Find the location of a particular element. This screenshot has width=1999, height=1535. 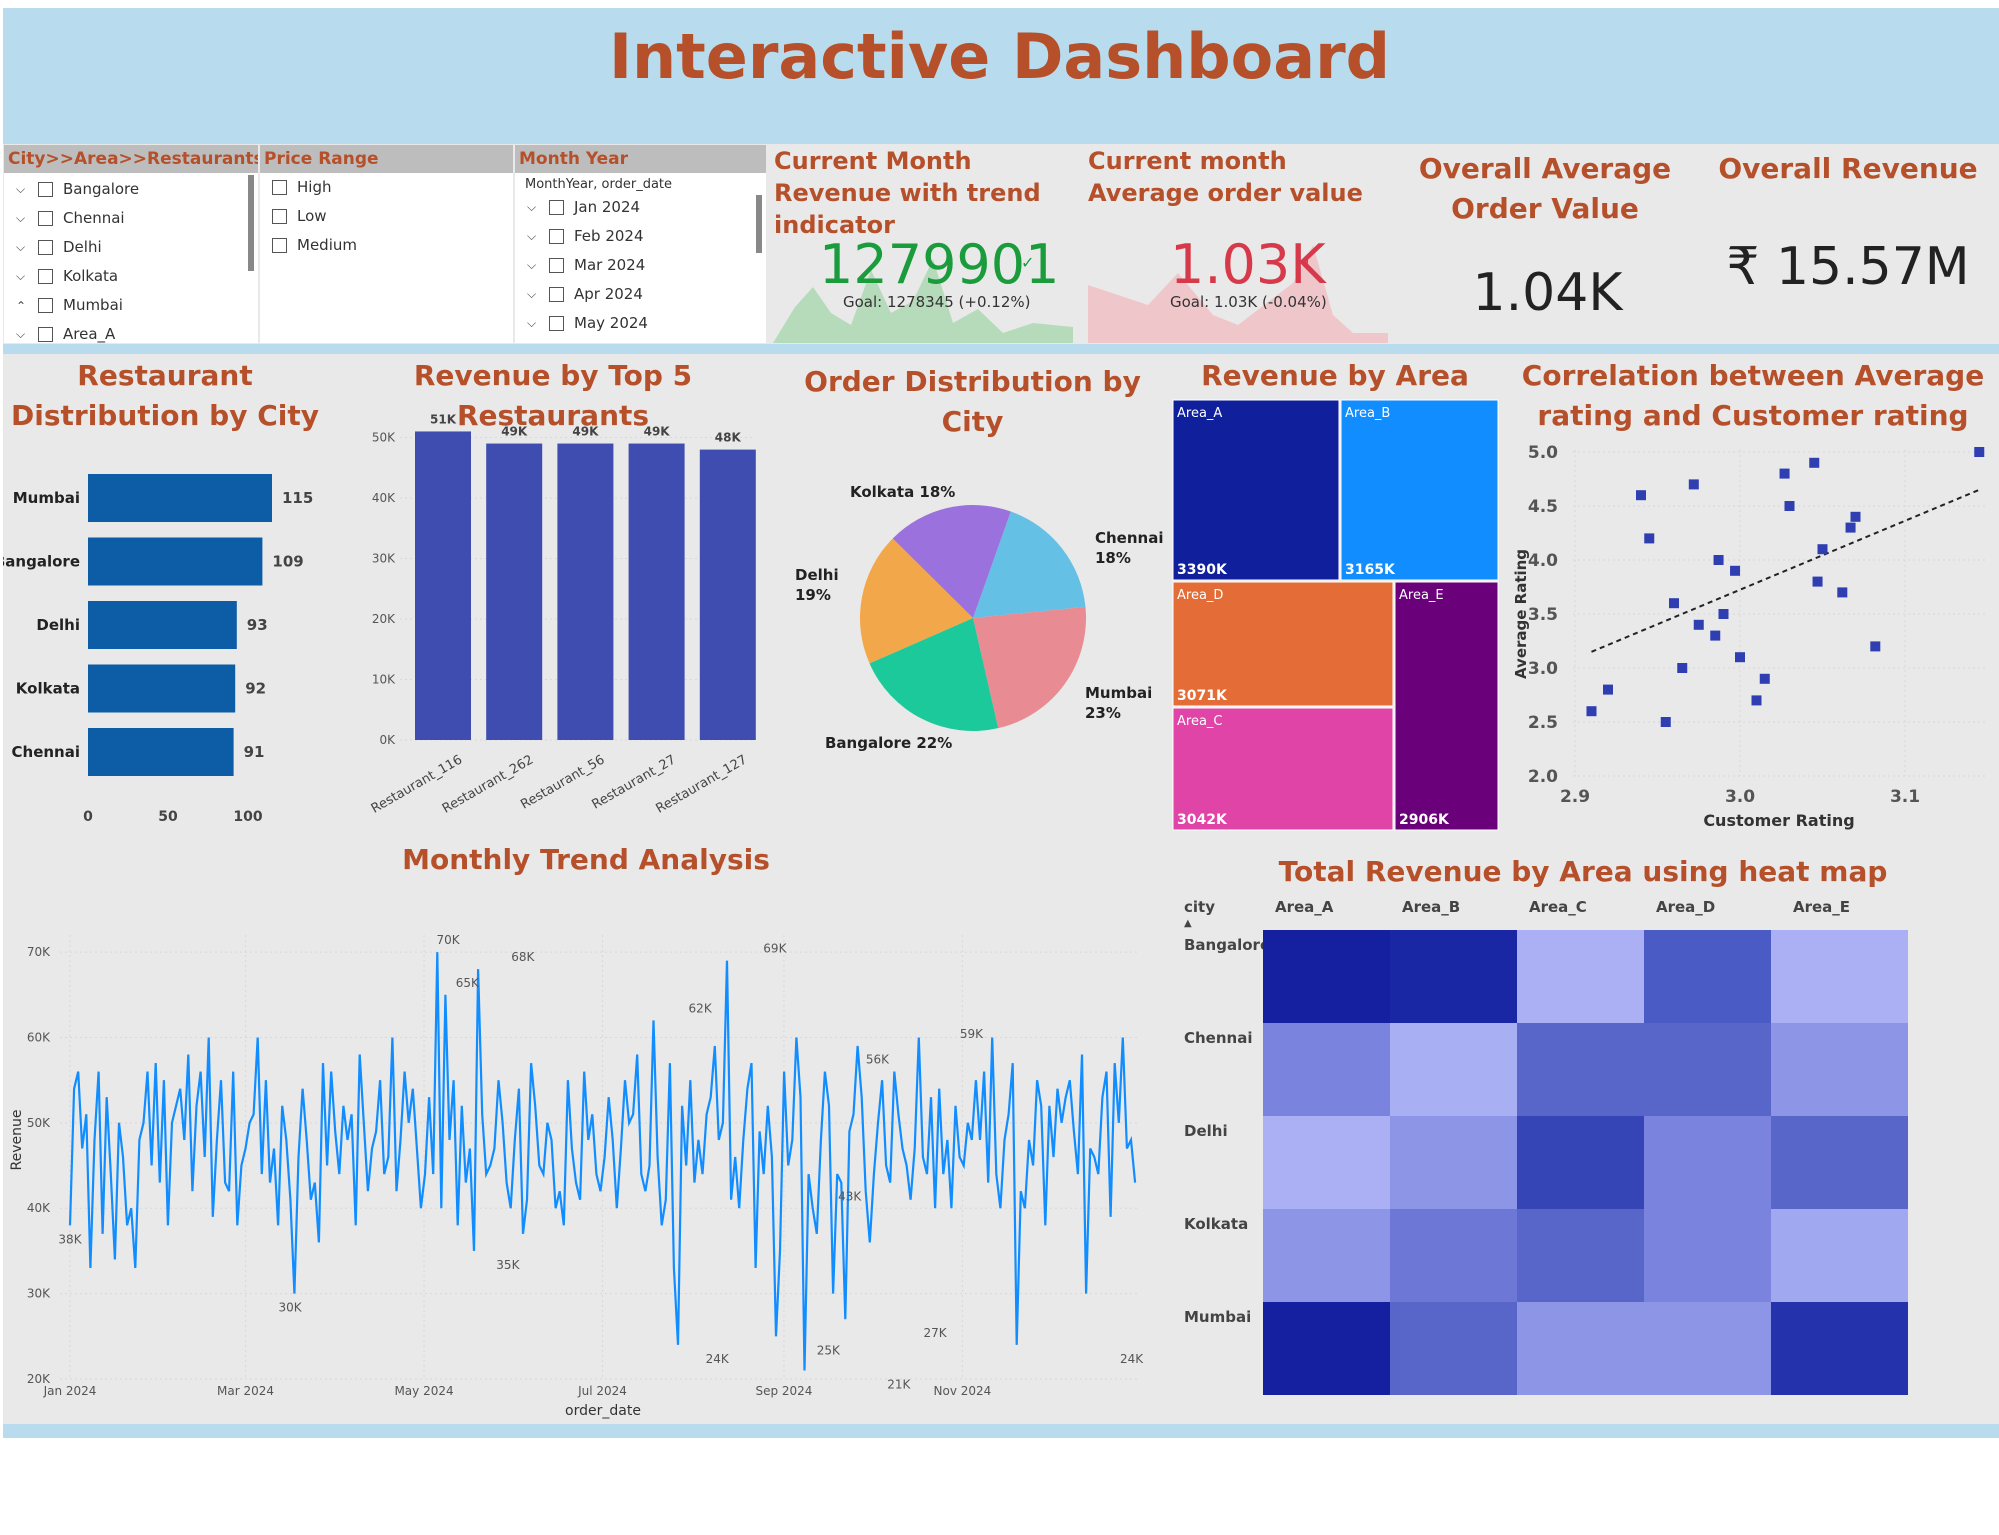

slicer-item: ⌵ Bangalore is located at coordinates (77, 189).